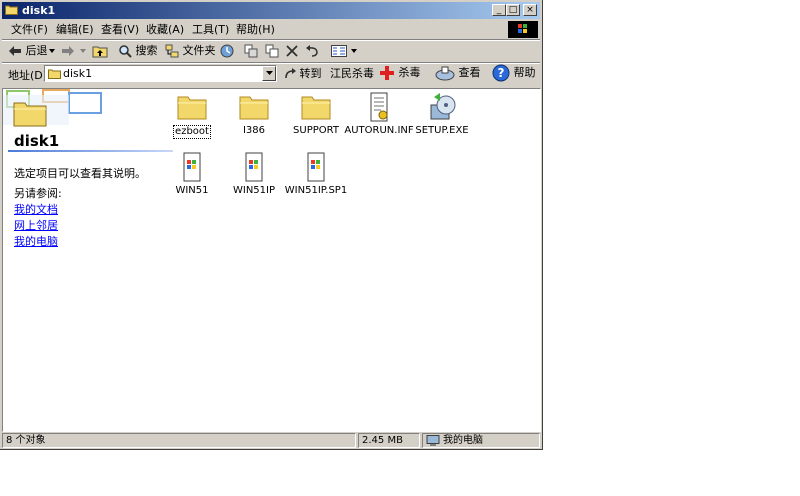 Image resolution: width=800 pixels, height=496 pixels. I want to click on go-button: 转到, so click(303, 74).